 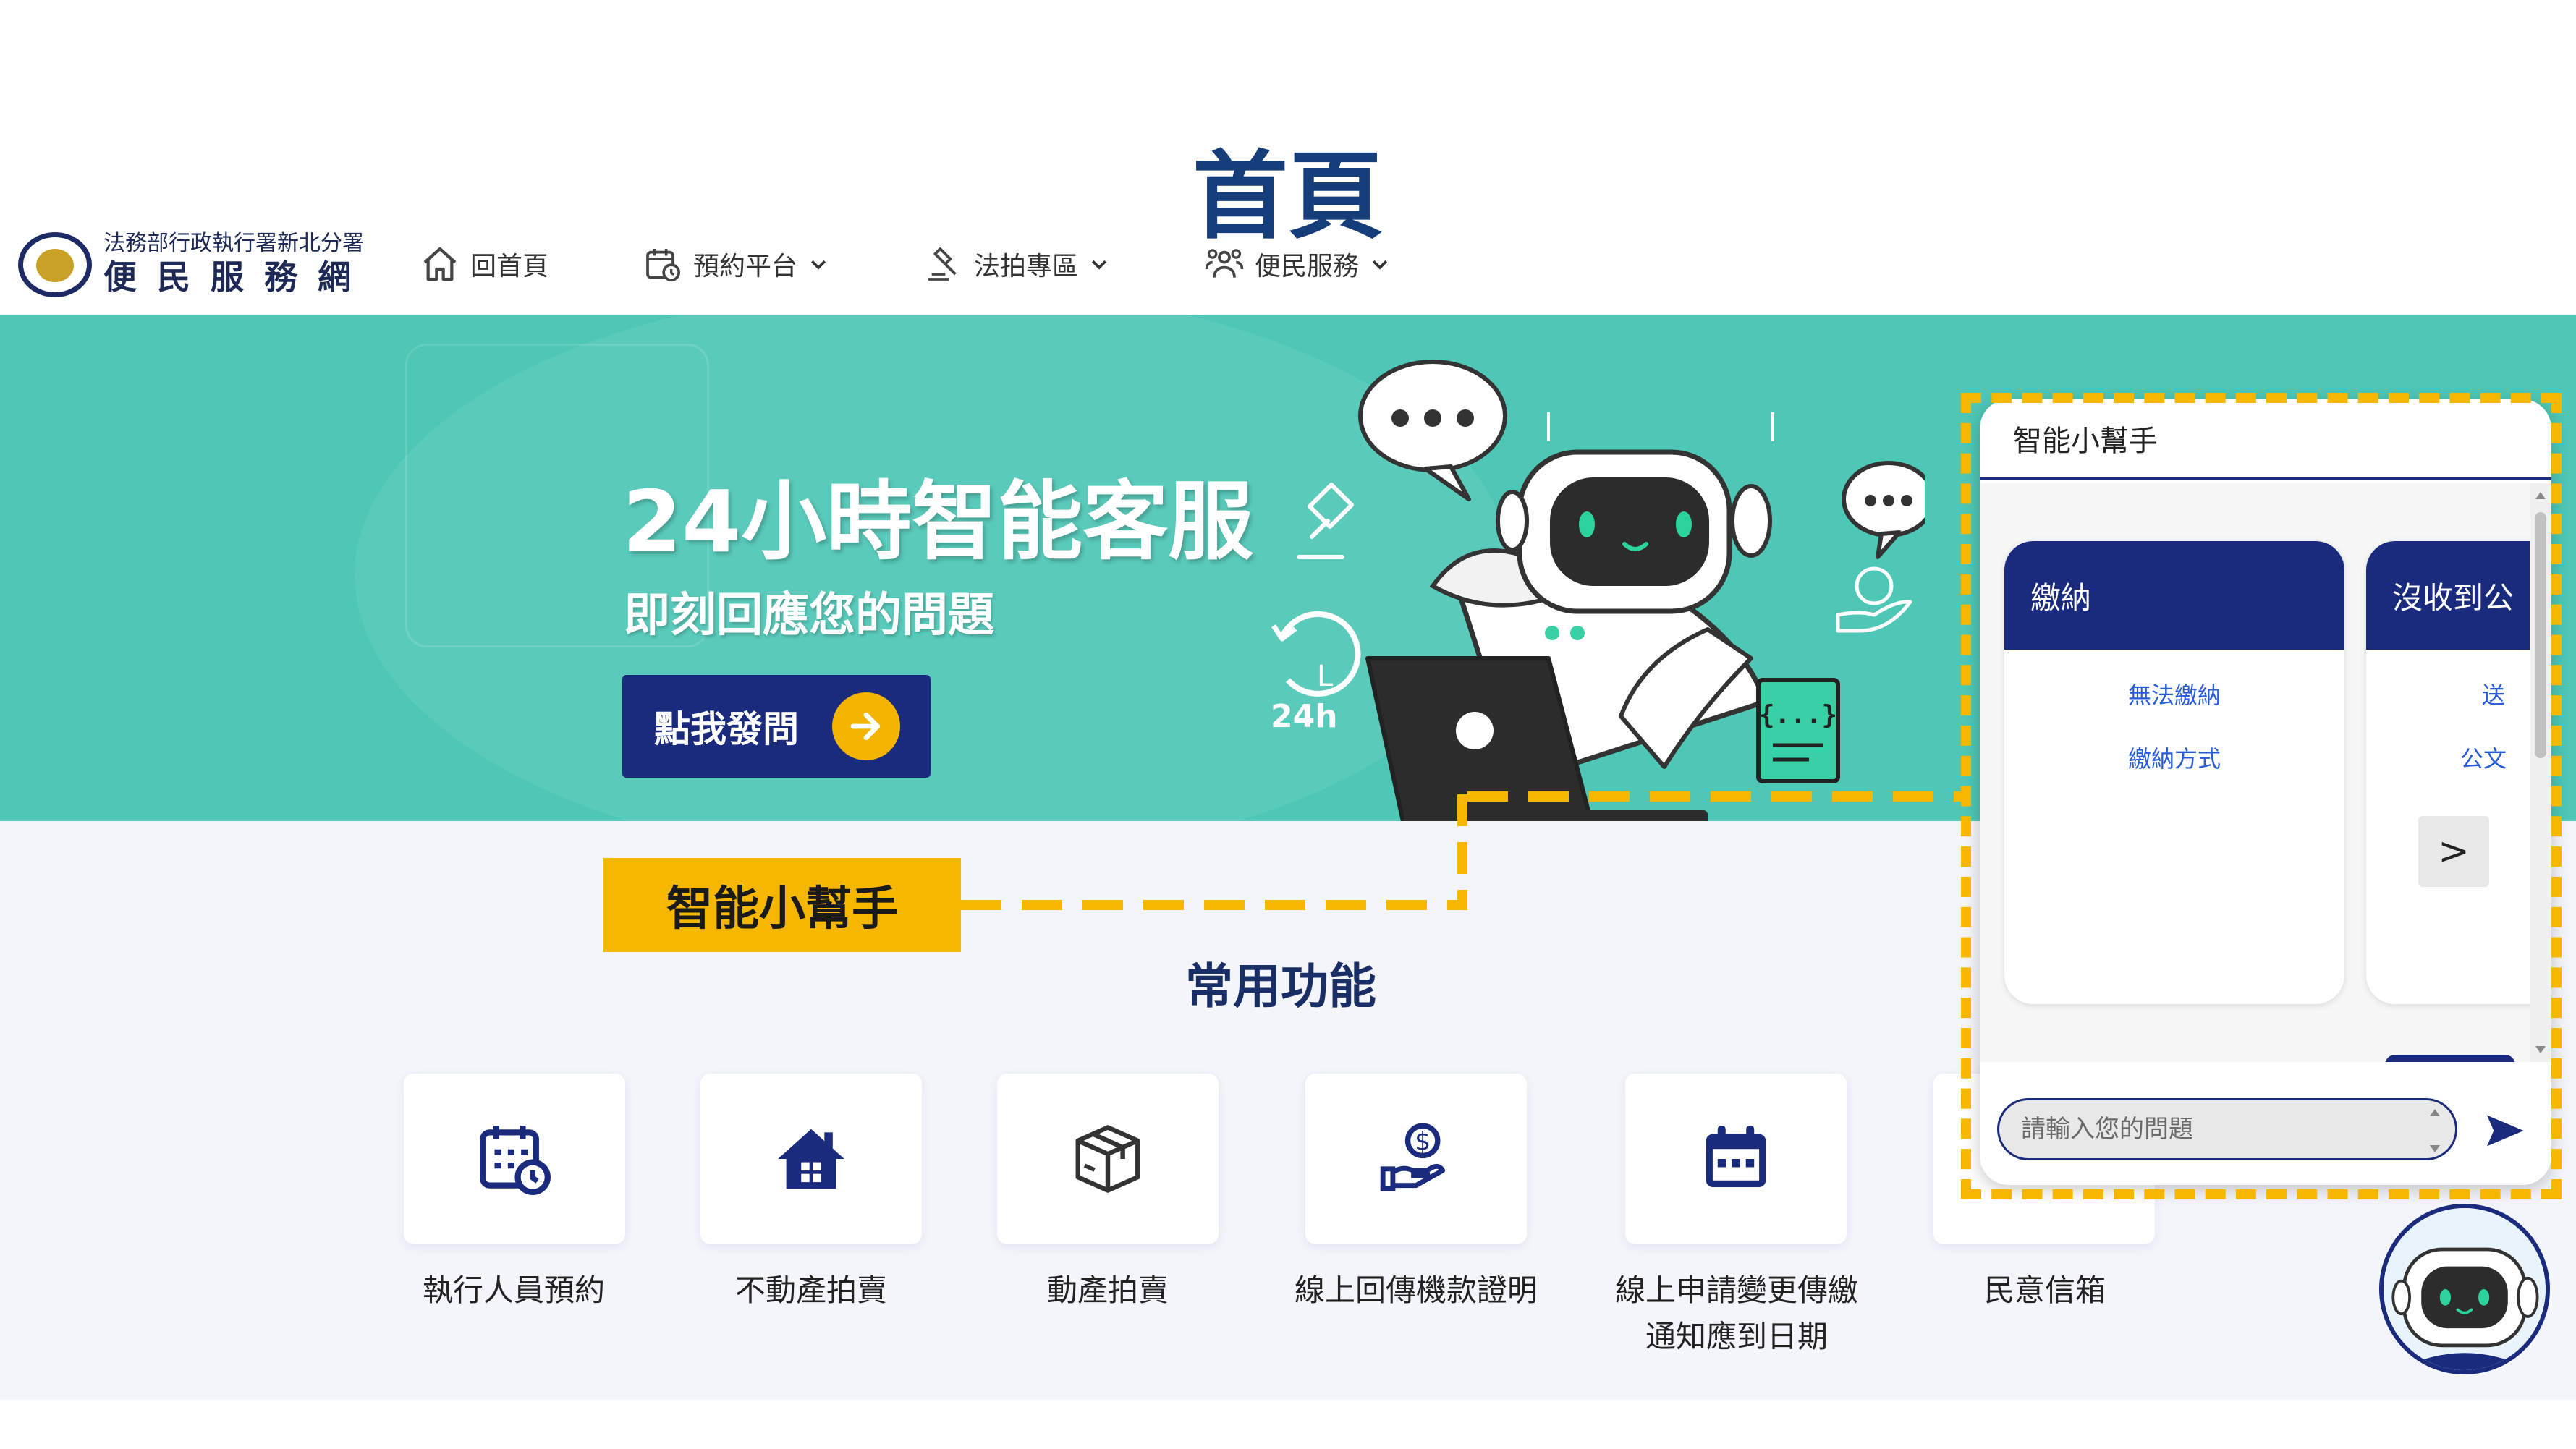 I want to click on people-icon, so click(x=1224, y=263).